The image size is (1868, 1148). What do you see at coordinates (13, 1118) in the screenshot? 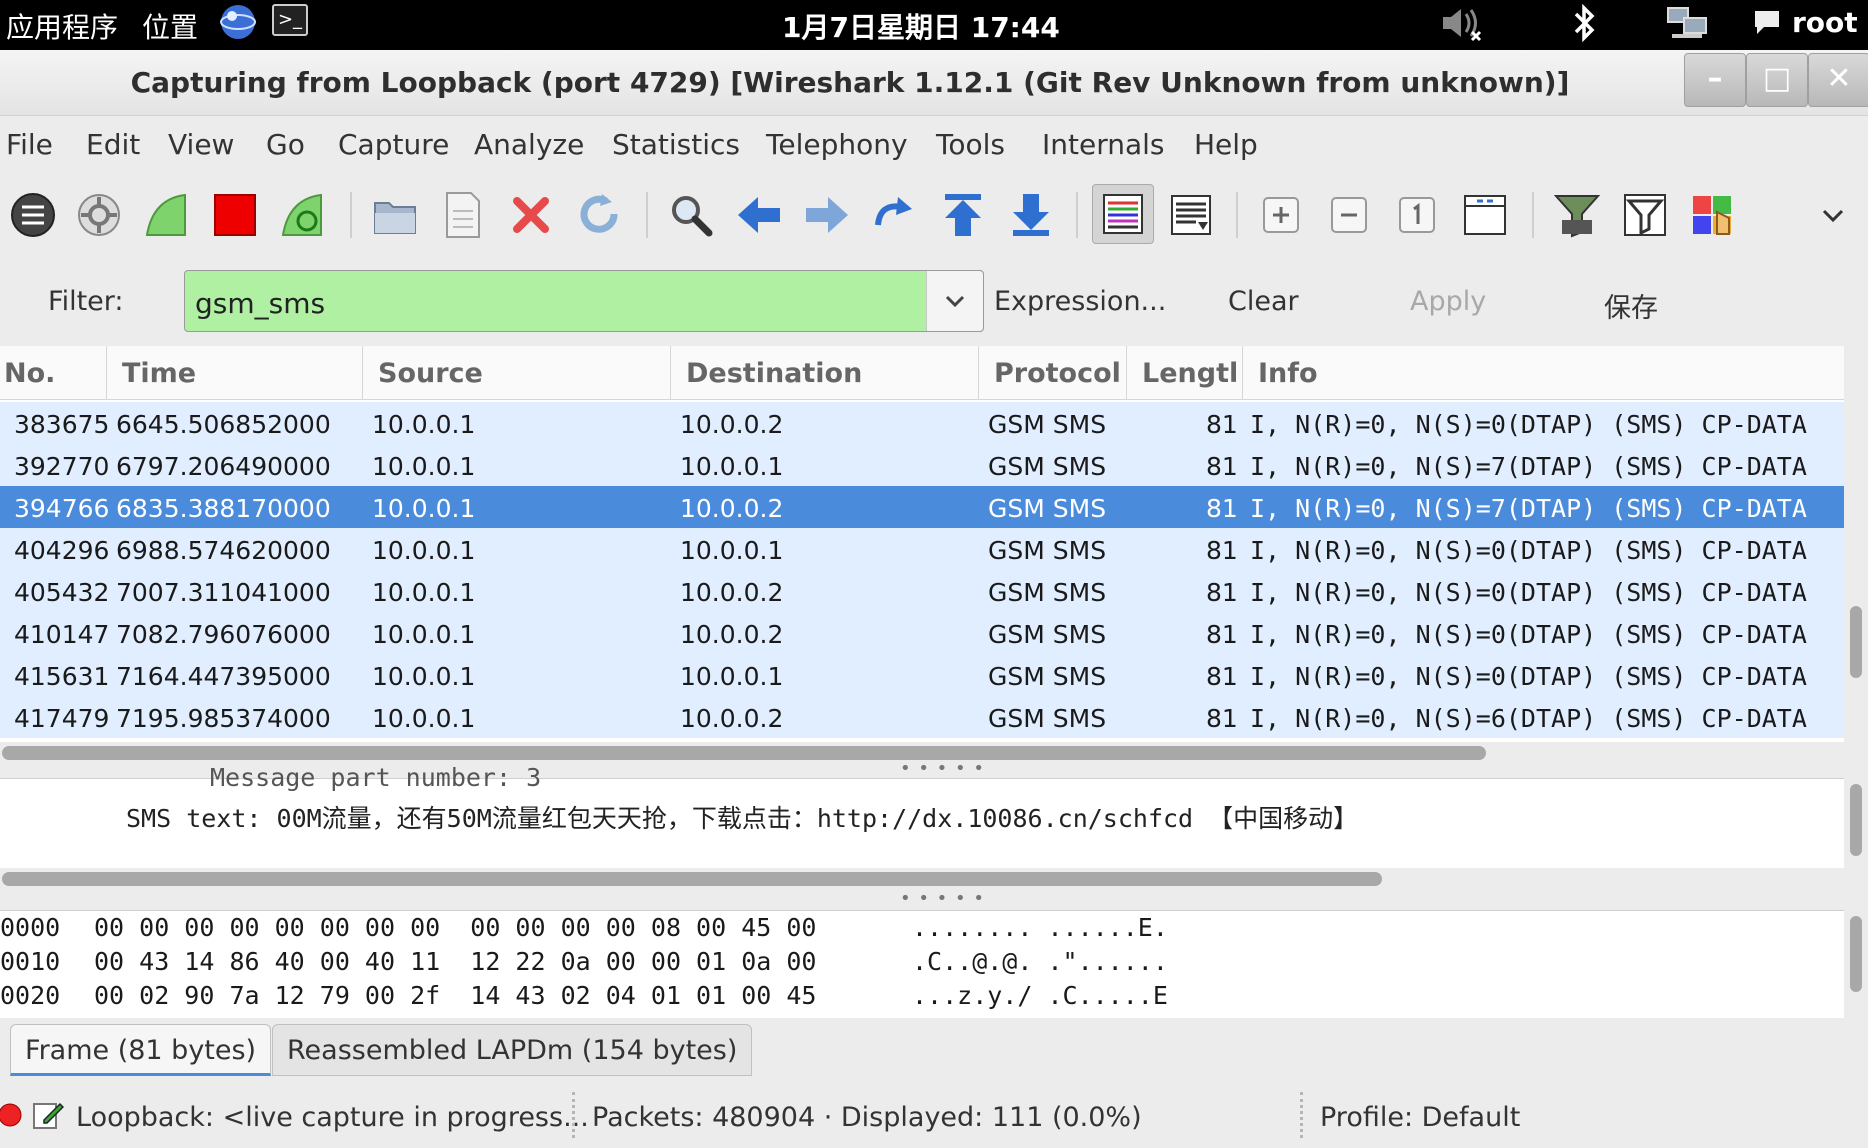
I see `capture-status-icon` at bounding box center [13, 1118].